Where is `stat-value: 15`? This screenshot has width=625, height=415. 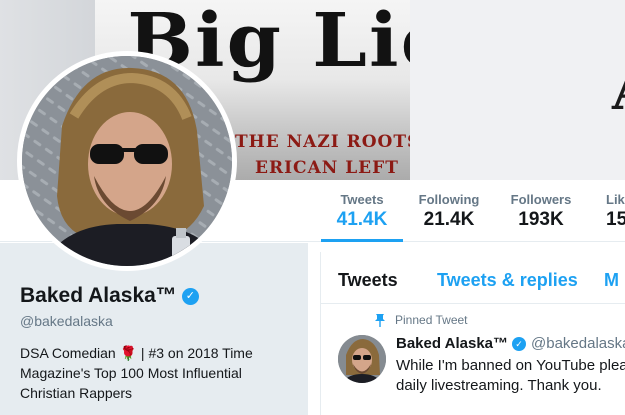 stat-value: 15 is located at coordinates (615, 219).